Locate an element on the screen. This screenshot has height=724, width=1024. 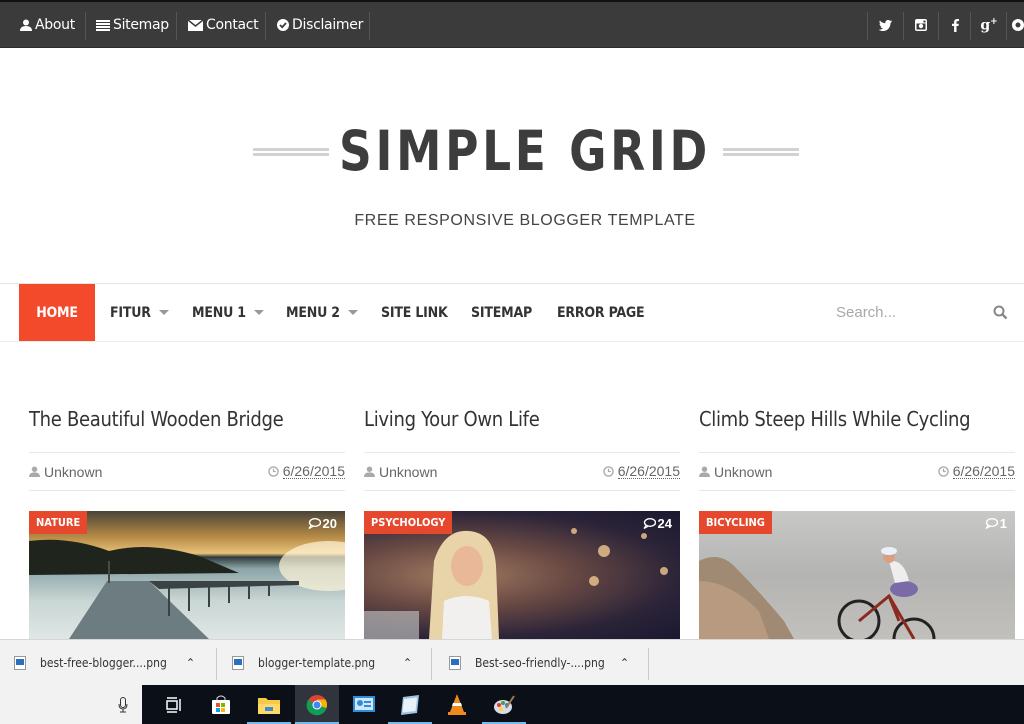
top-link-sitemap: Sitemap is located at coordinates (132, 25).